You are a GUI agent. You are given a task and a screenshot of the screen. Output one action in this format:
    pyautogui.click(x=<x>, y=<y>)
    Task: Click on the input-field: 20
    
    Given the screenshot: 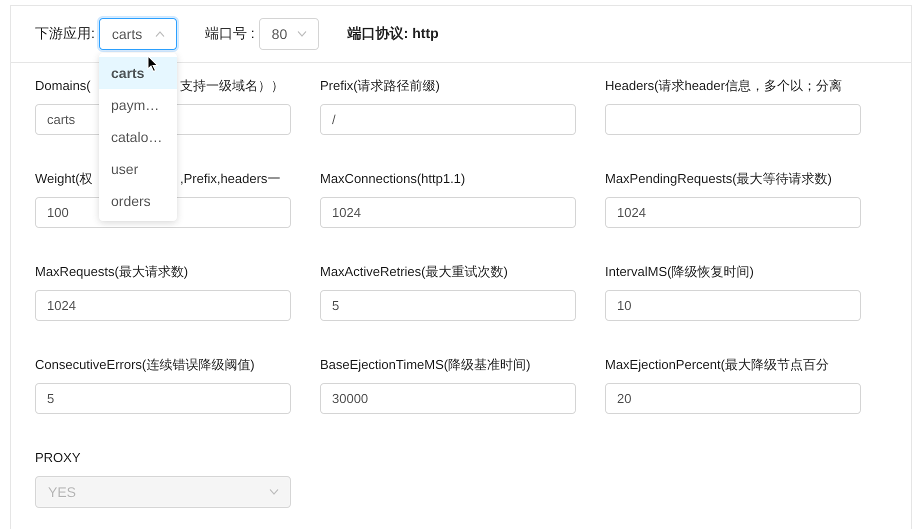 What is the action you would take?
    pyautogui.click(x=733, y=398)
    